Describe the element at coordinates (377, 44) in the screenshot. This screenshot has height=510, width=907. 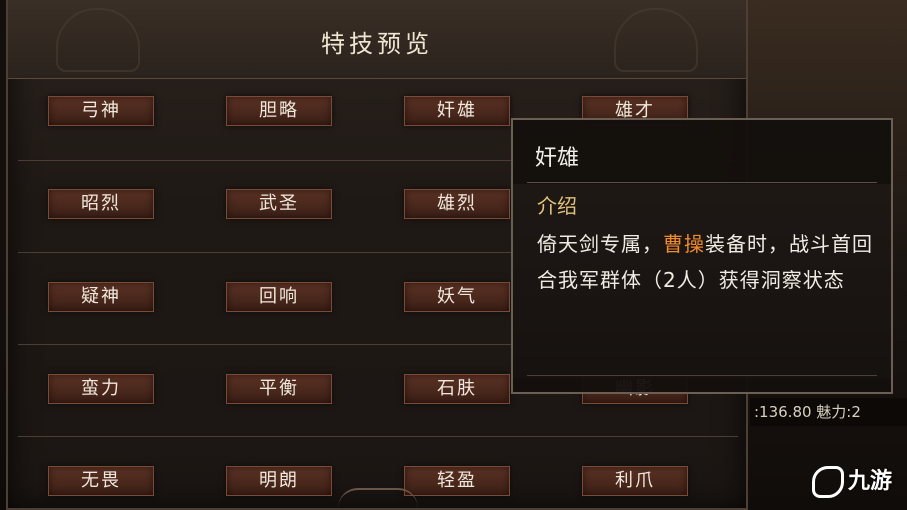
I see `panel-title: 特技预览` at that location.